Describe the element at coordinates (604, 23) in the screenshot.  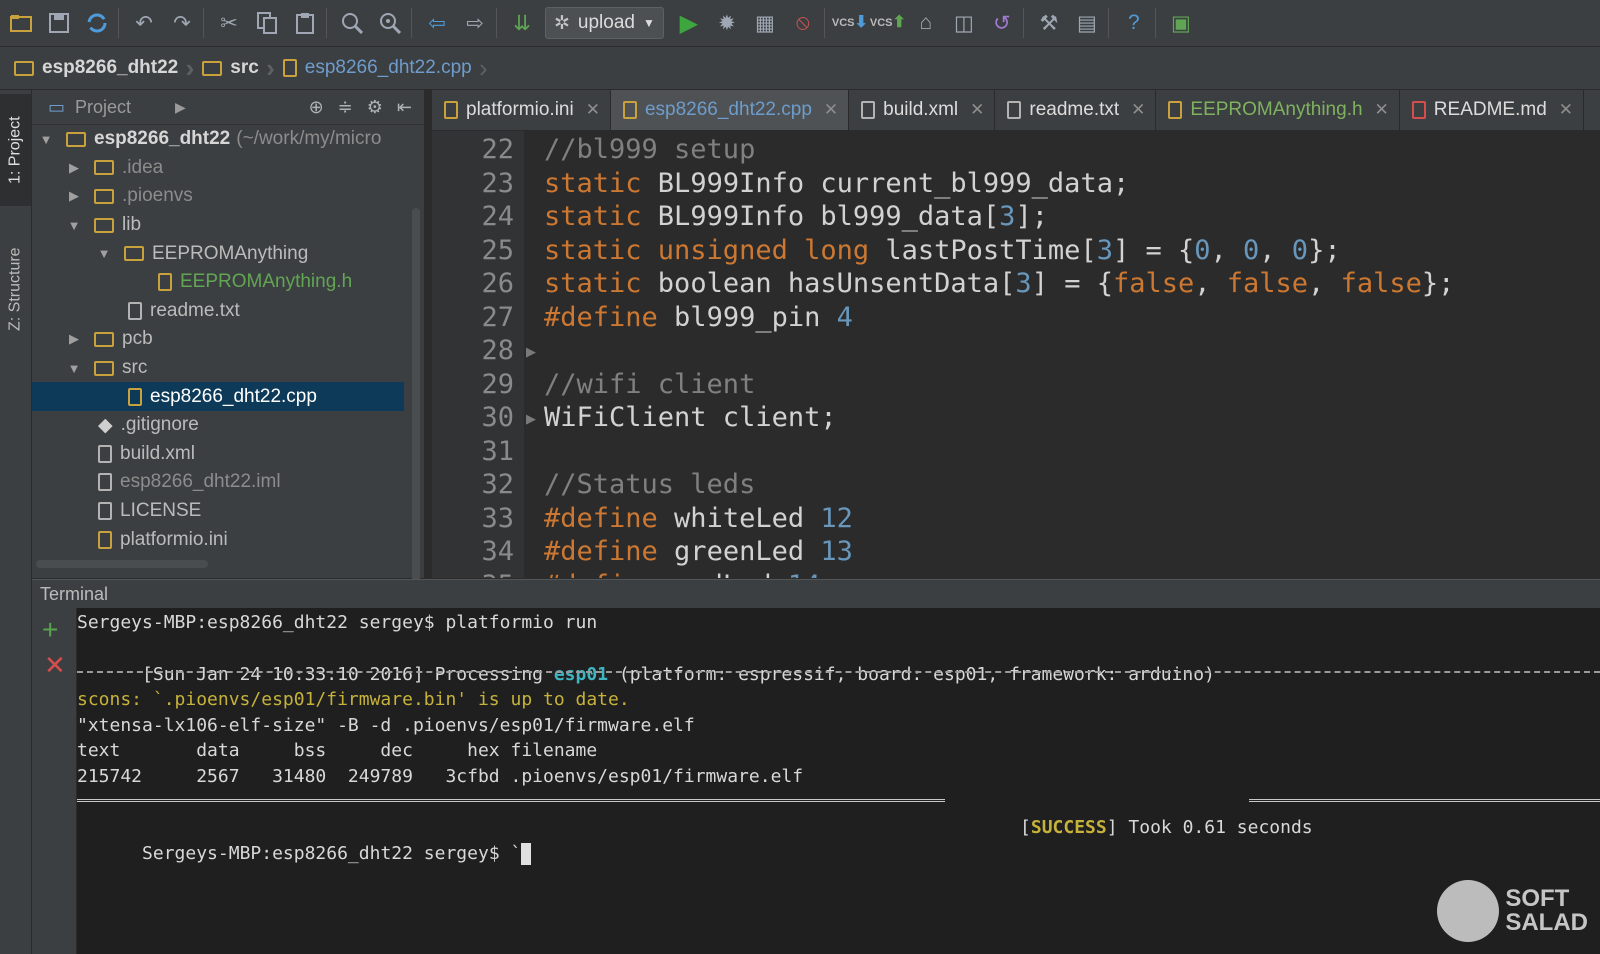
I see `run-configuration-select: ✲ upload ▼` at that location.